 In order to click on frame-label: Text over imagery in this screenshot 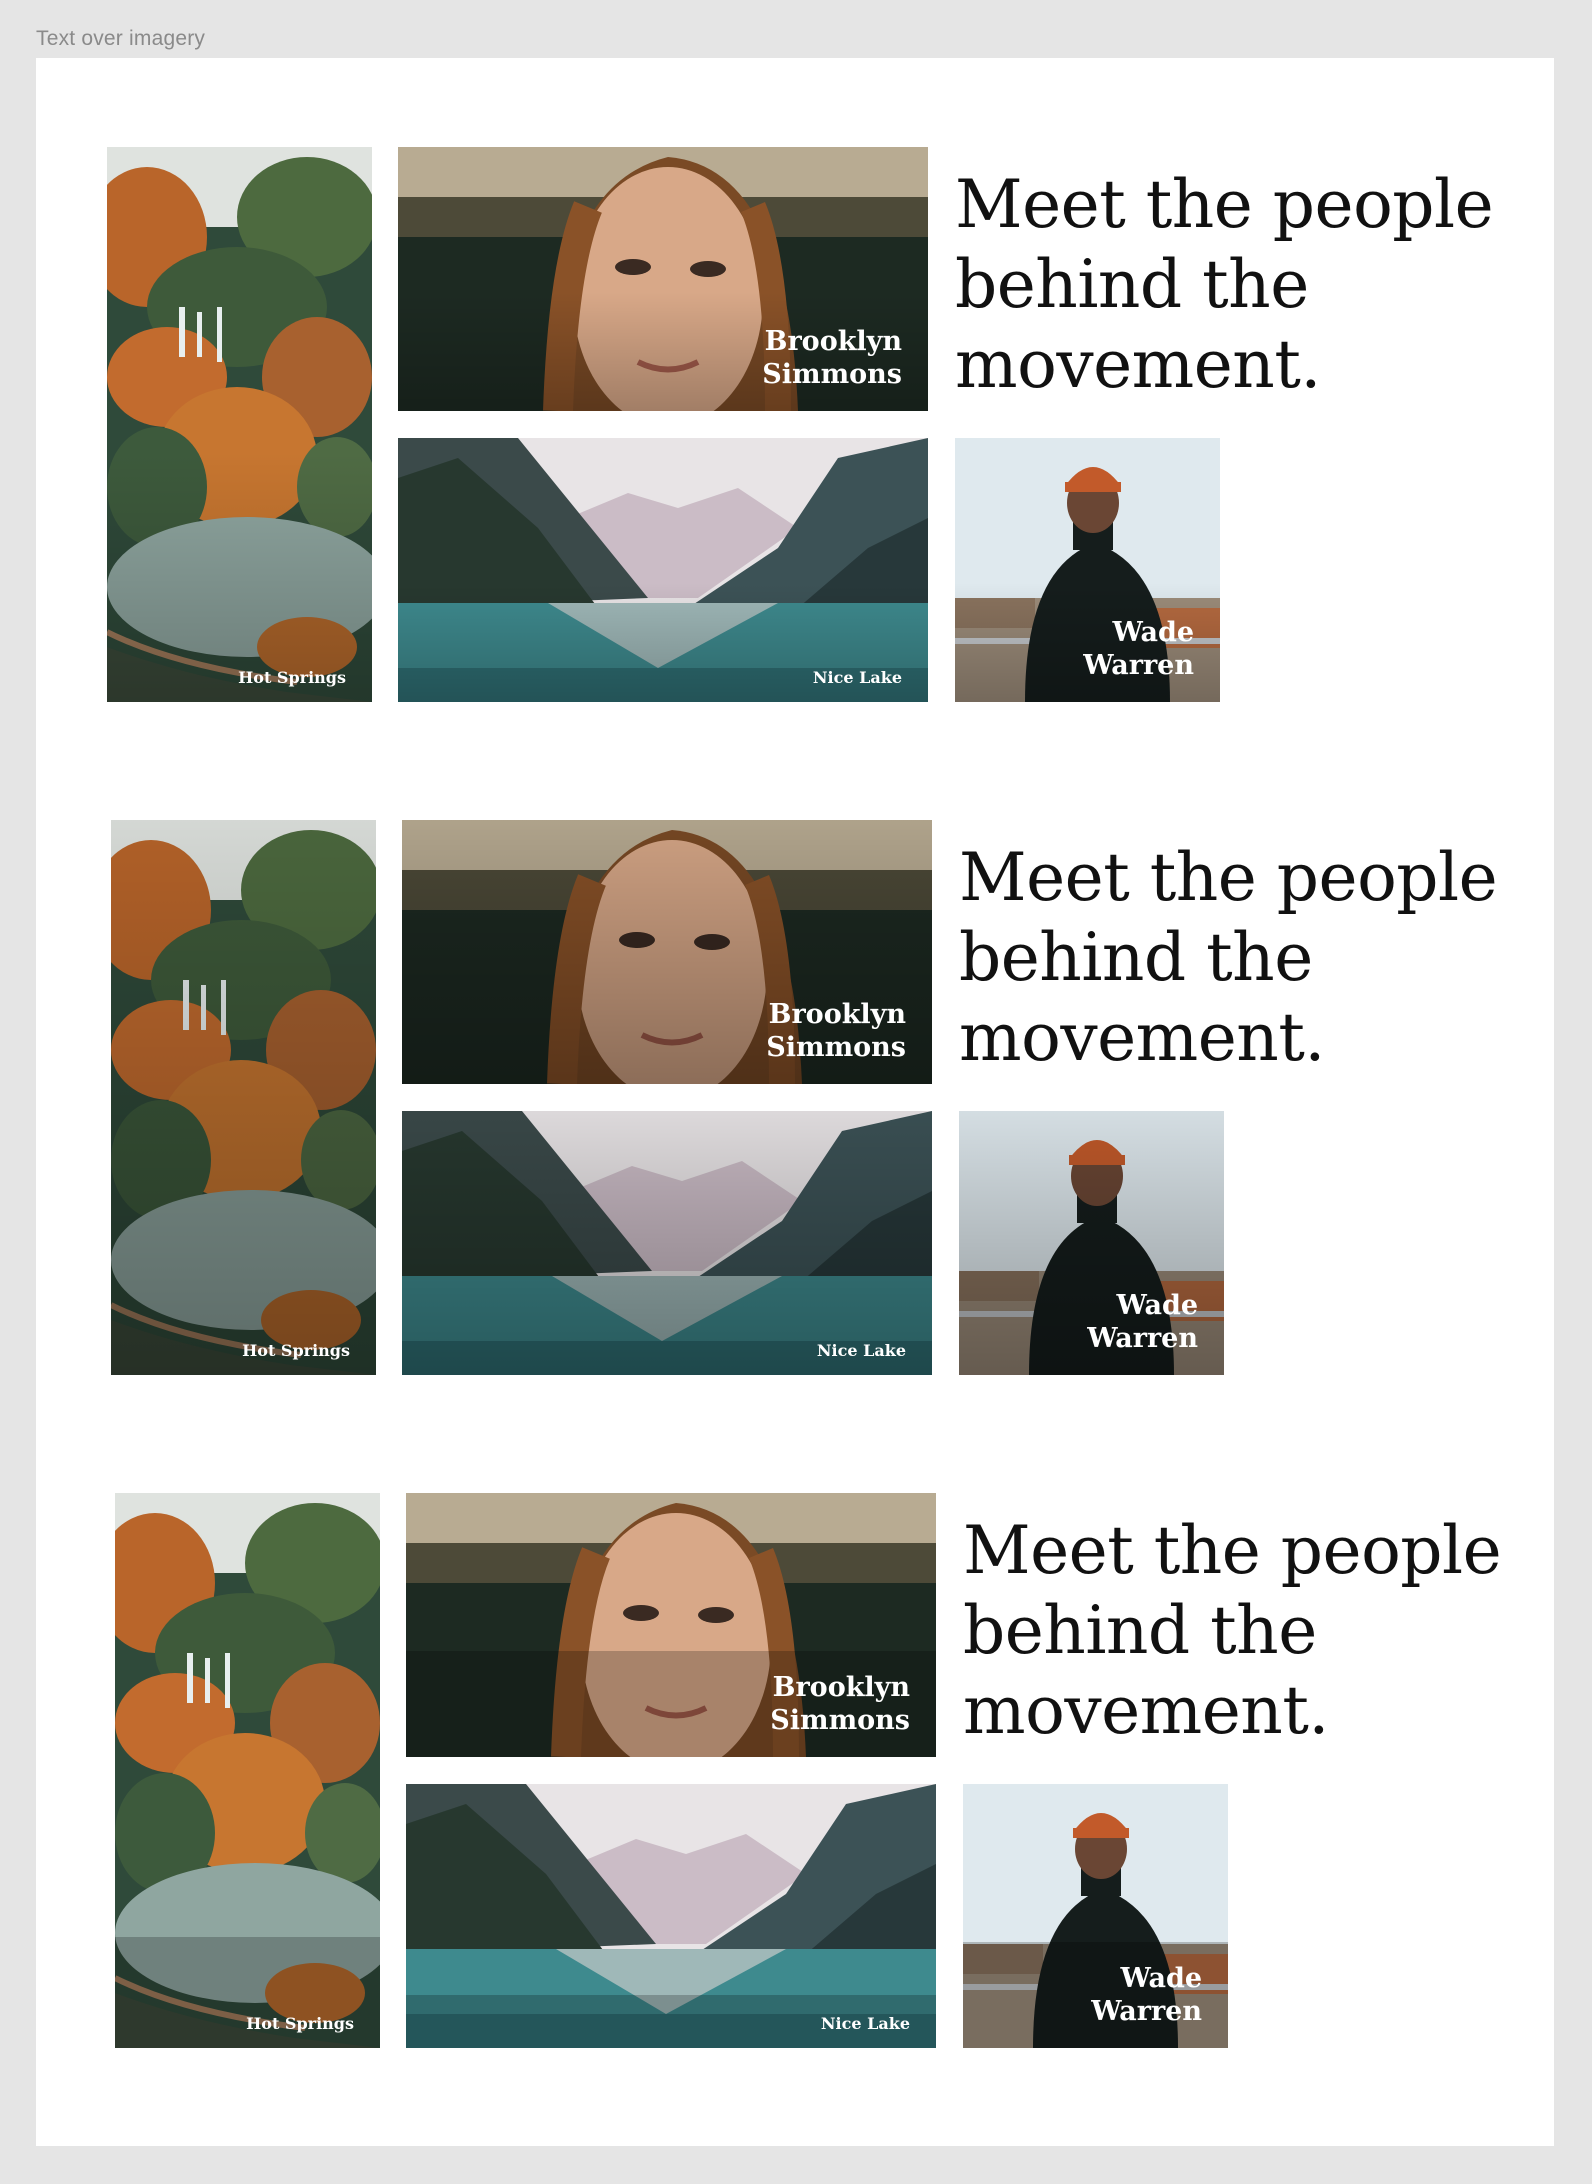, I will do `click(121, 38)`.